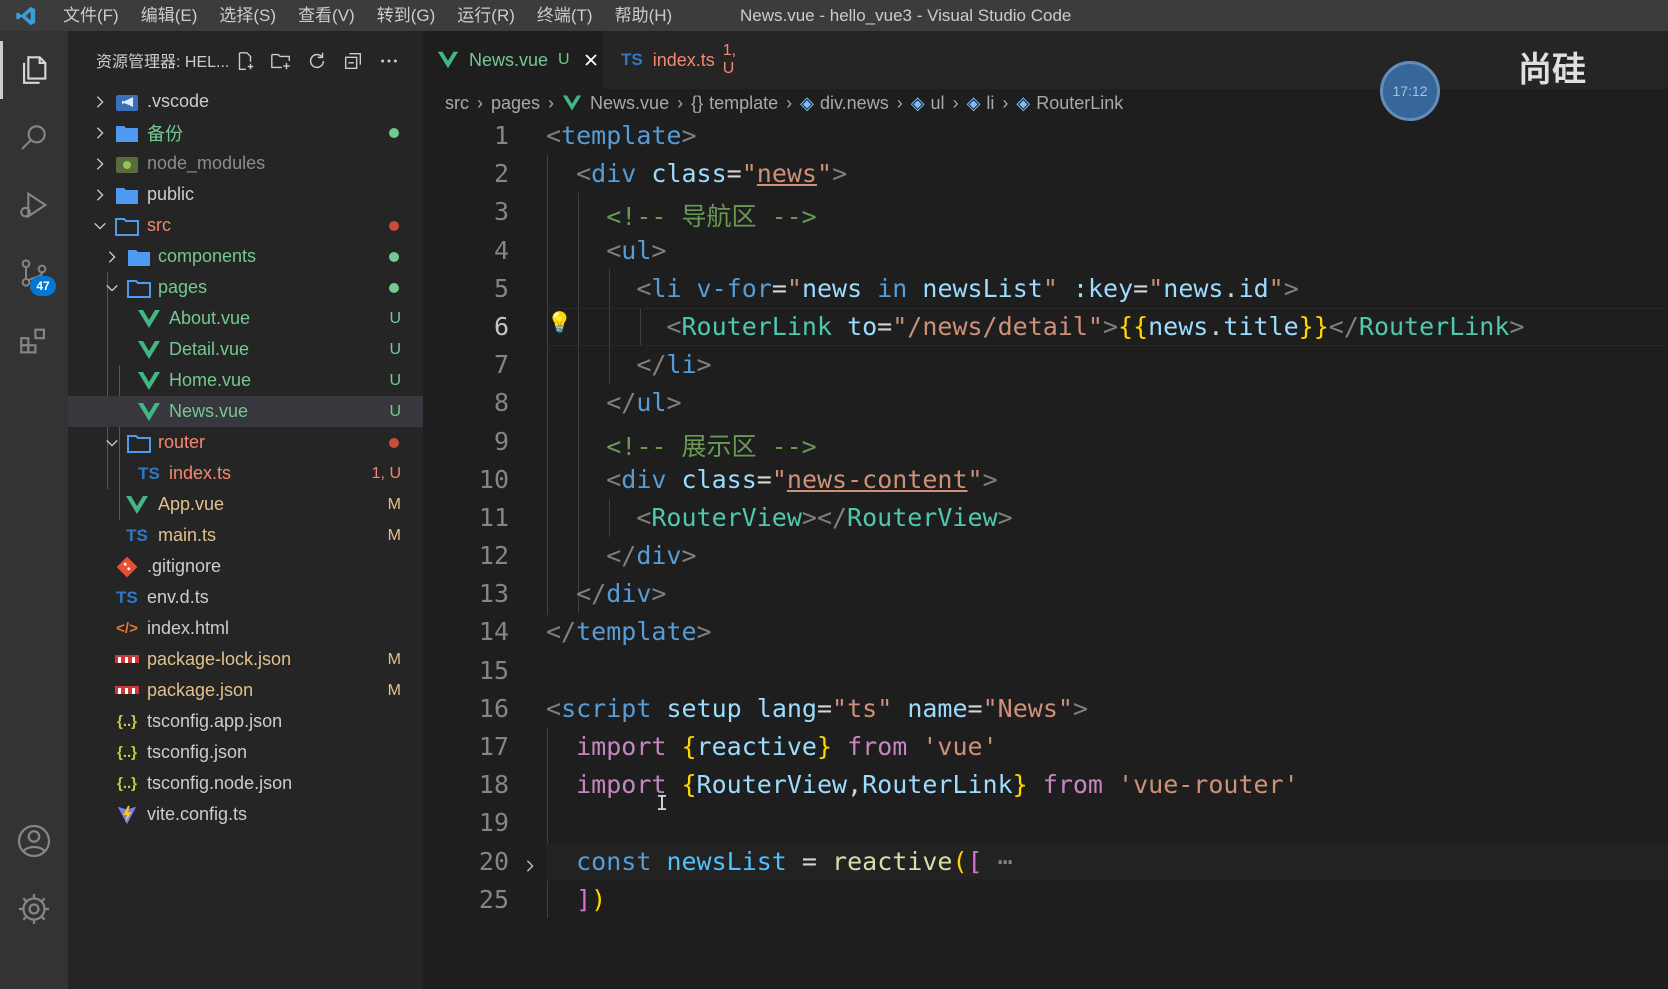 The width and height of the screenshot is (1668, 989). What do you see at coordinates (245, 566) in the screenshot?
I see `tree-file-gitignore: .gitignore` at bounding box center [245, 566].